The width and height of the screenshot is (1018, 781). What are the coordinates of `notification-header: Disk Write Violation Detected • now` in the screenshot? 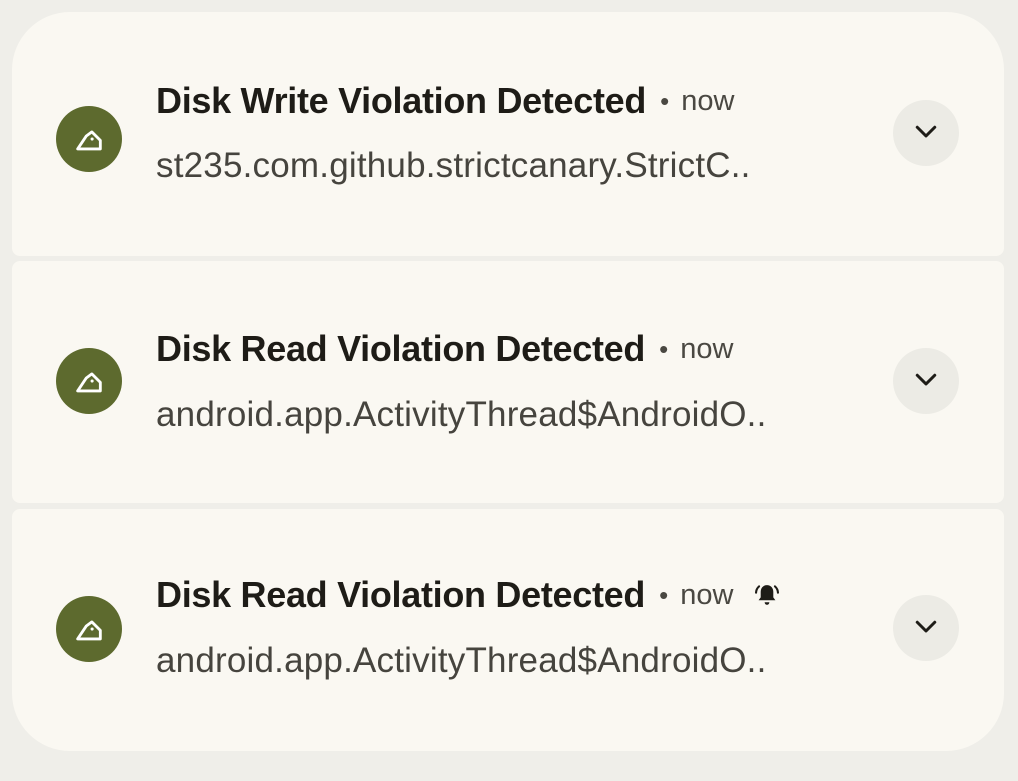 It's located at (445, 101).